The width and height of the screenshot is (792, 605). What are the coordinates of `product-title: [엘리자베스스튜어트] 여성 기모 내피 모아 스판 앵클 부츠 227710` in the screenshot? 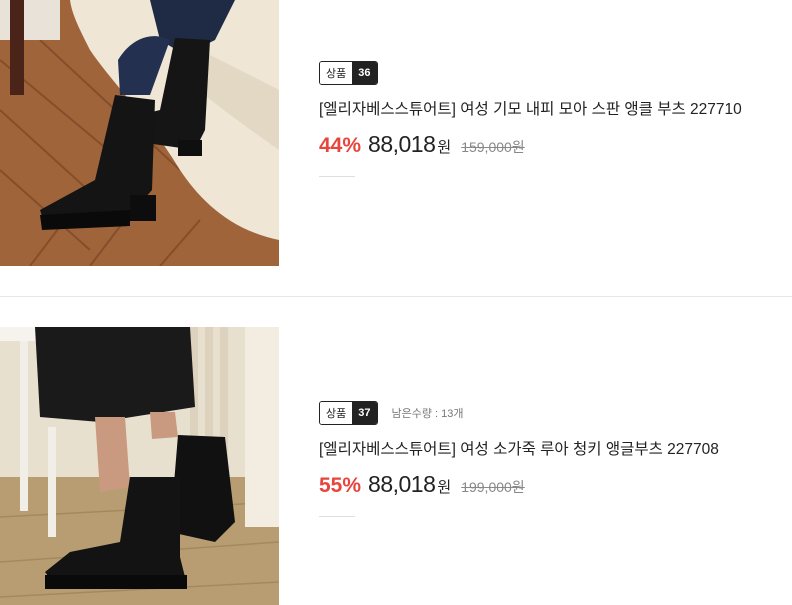 It's located at (530, 108).